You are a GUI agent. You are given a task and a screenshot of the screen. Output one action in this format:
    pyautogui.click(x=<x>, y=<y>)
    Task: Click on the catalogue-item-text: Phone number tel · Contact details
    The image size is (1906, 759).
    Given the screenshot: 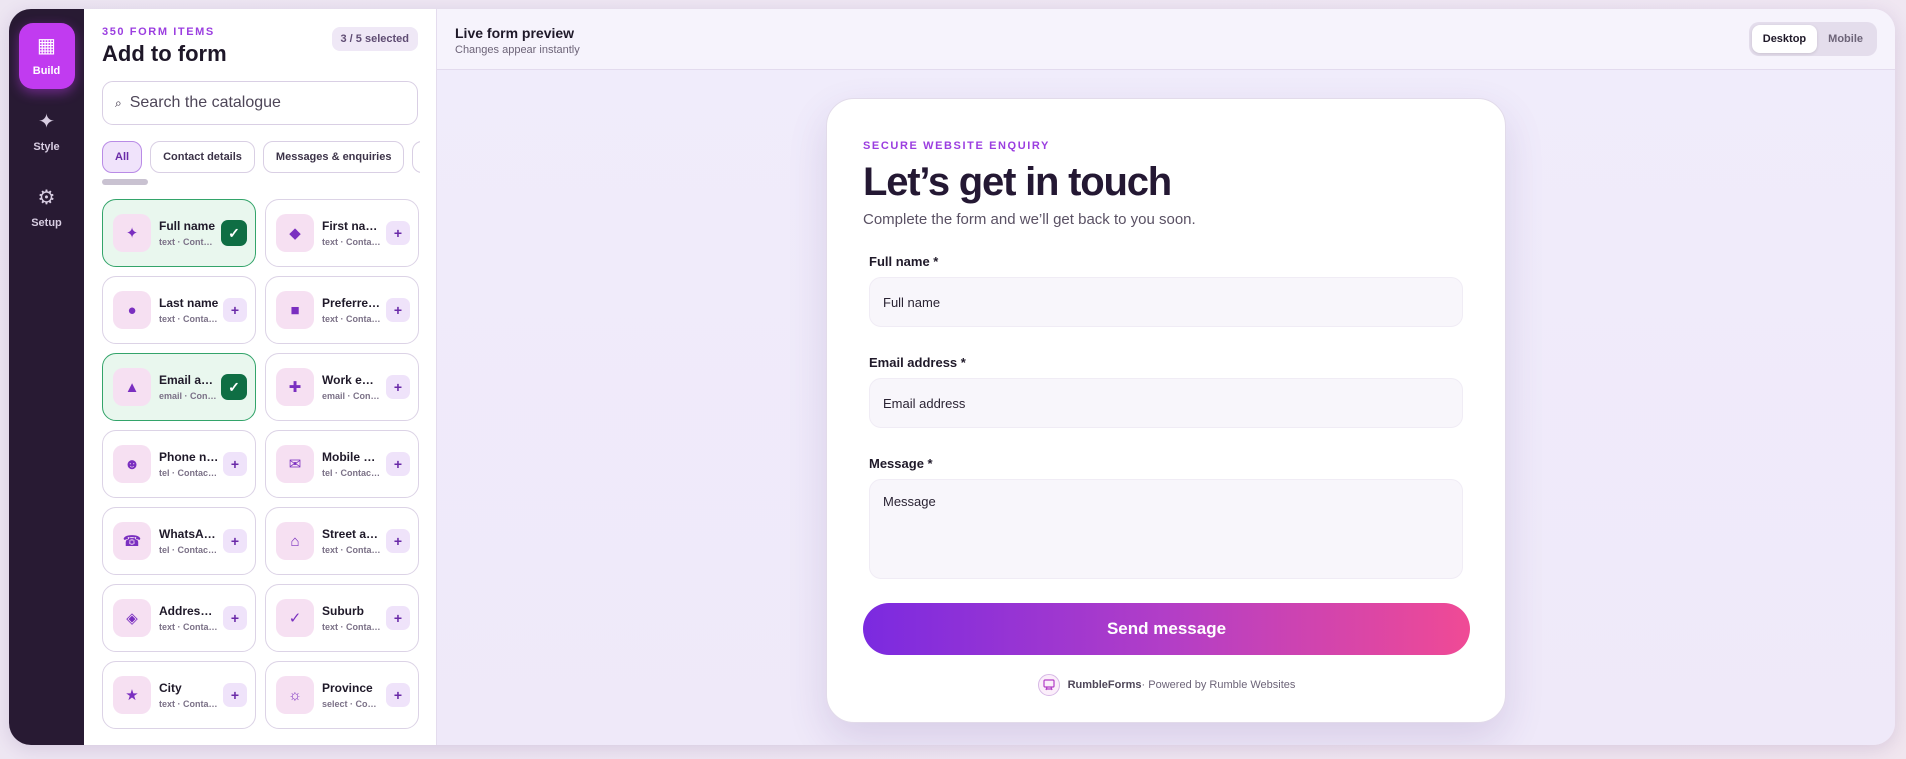 What is the action you would take?
    pyautogui.click(x=189, y=464)
    